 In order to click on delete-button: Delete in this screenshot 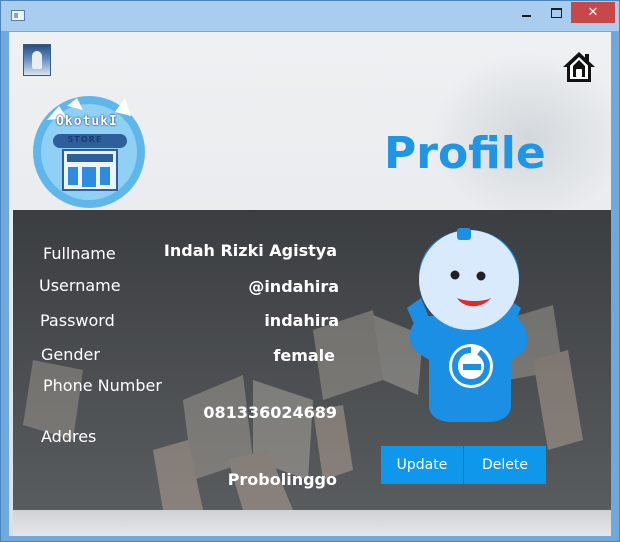, I will do `click(505, 465)`.